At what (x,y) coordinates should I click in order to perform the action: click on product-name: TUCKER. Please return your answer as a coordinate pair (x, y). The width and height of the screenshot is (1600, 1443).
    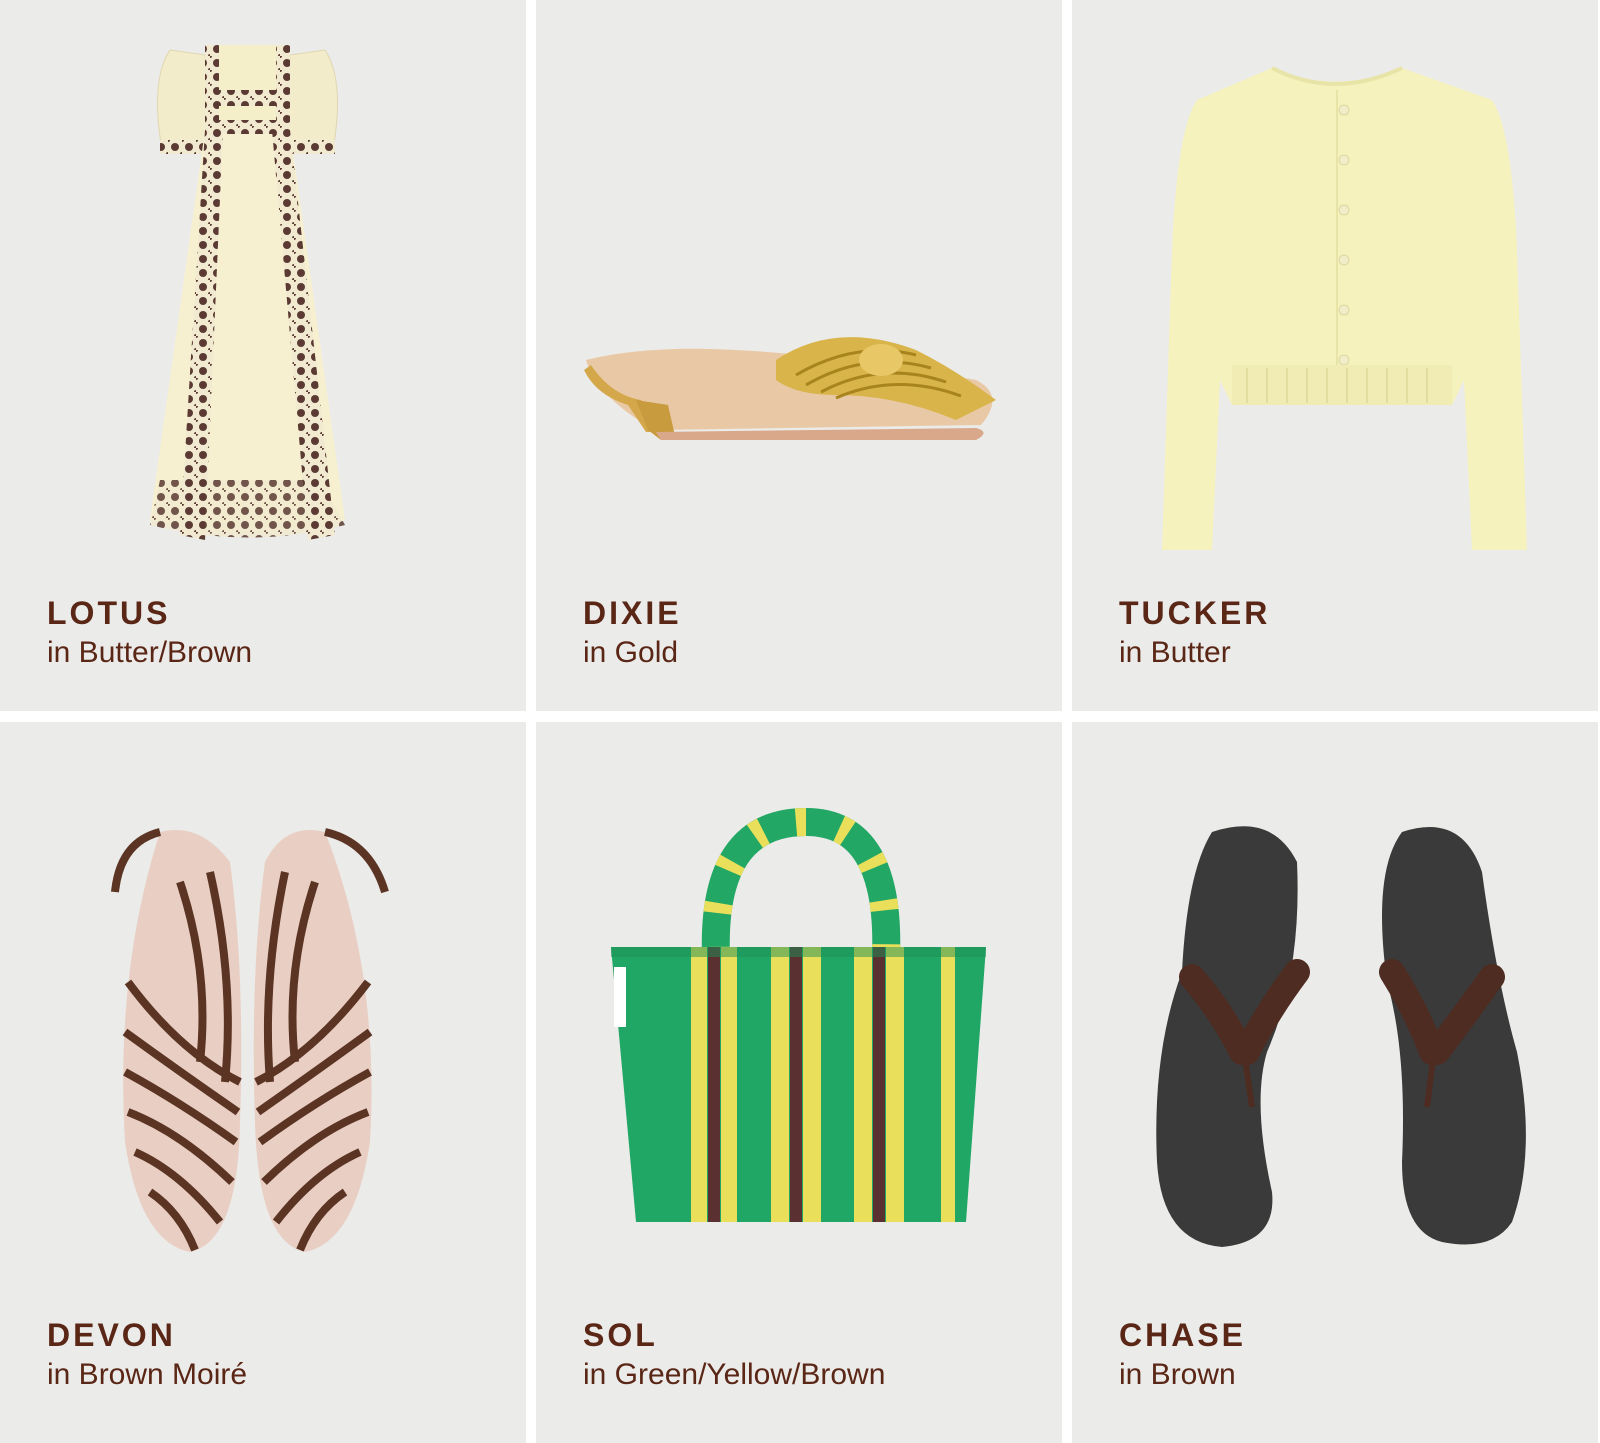
    Looking at the image, I should click on (1194, 613).